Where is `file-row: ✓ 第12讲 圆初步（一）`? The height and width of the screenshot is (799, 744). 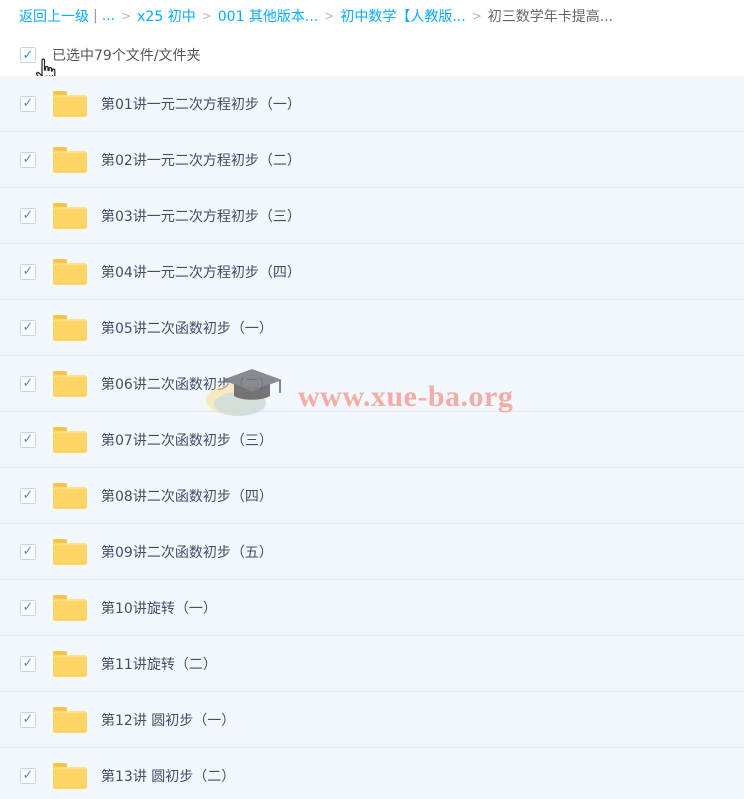 file-row: ✓ 第12讲 圆初步（一） is located at coordinates (372, 720).